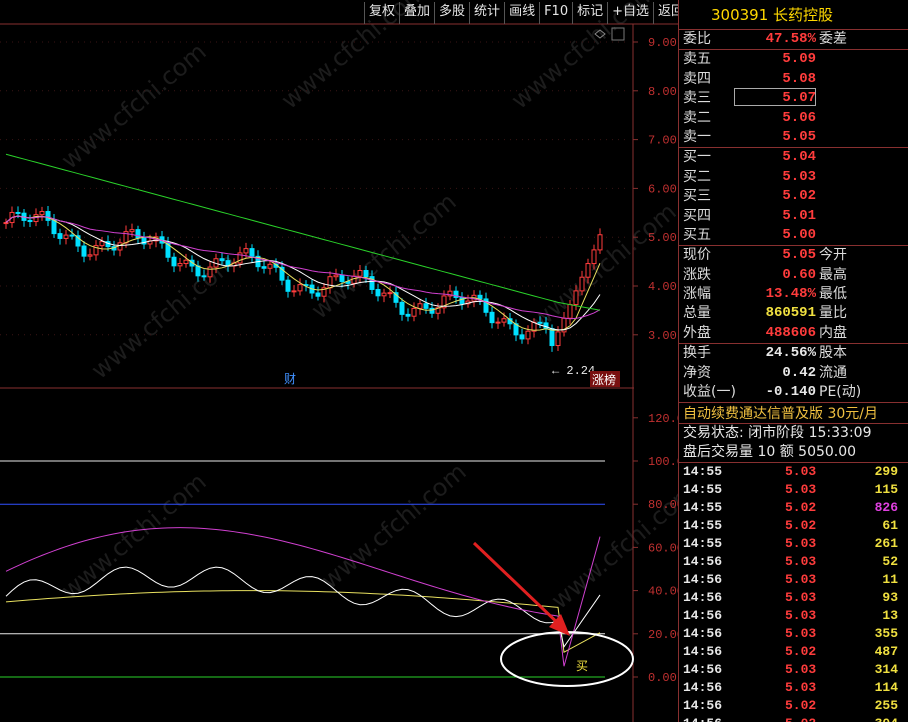  I want to click on ask-row: 卖四 5.08, so click(793, 79).